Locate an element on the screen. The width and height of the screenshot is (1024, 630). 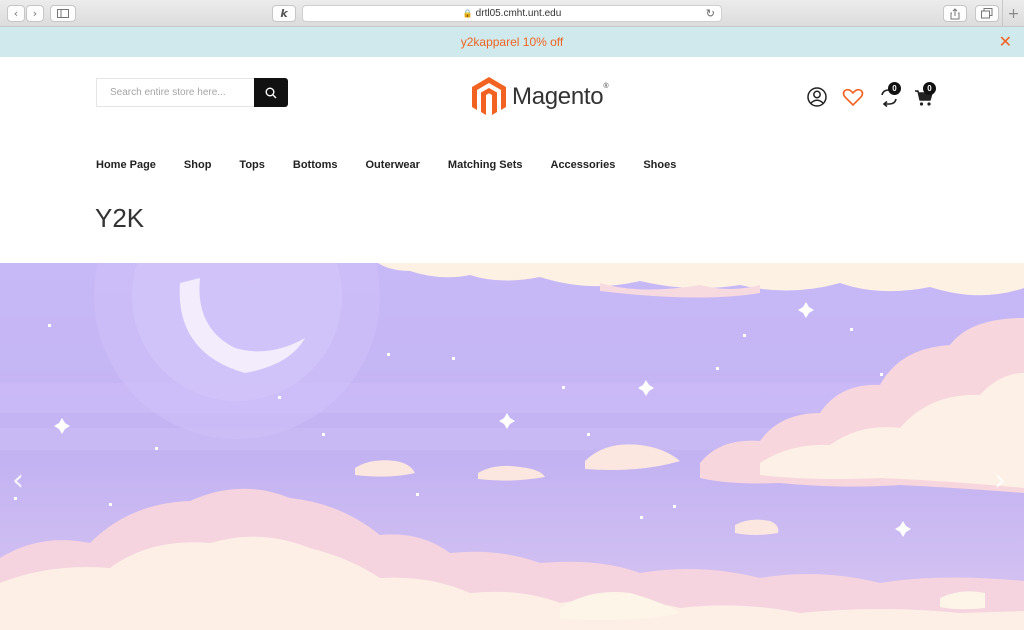
tabs-icon is located at coordinates (987, 13).